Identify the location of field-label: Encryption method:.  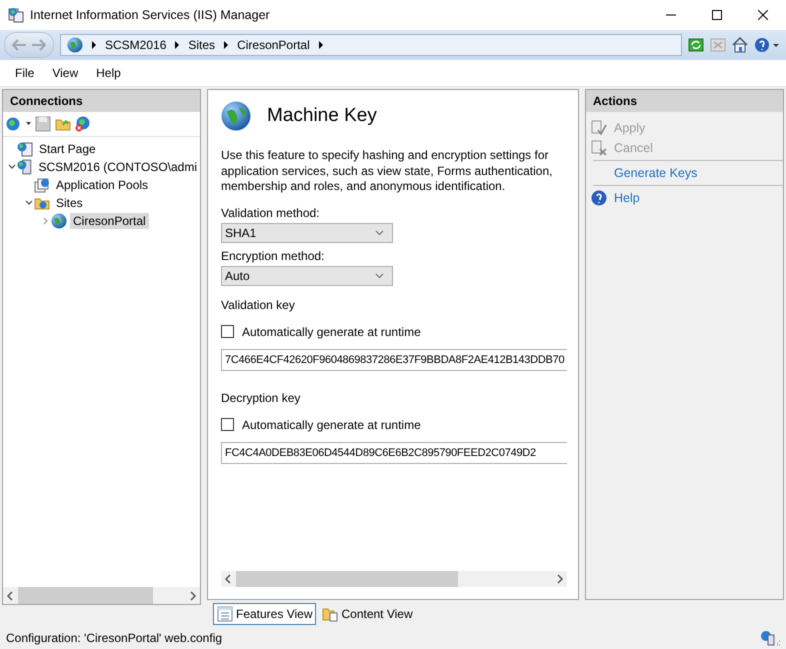
(273, 255).